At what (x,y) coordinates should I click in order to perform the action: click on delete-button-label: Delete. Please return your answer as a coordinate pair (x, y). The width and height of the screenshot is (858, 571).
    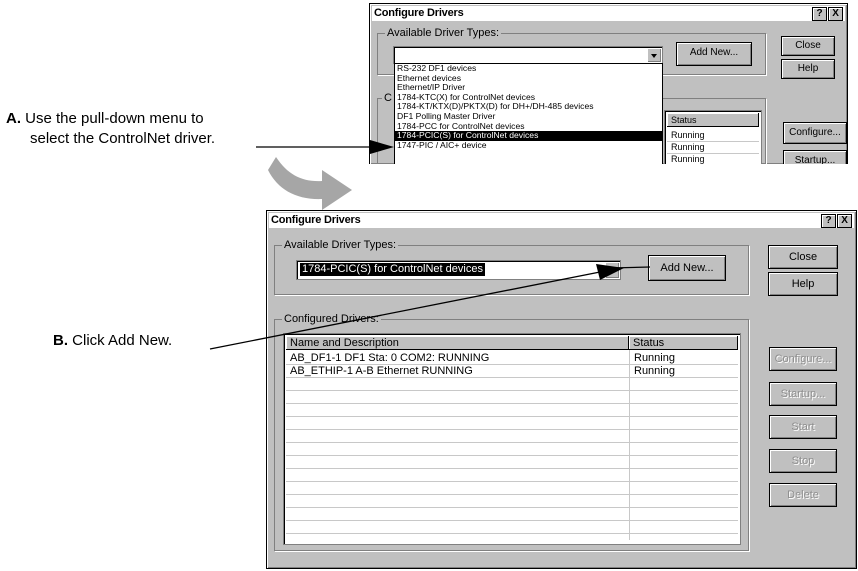
    Looking at the image, I should click on (803, 495).